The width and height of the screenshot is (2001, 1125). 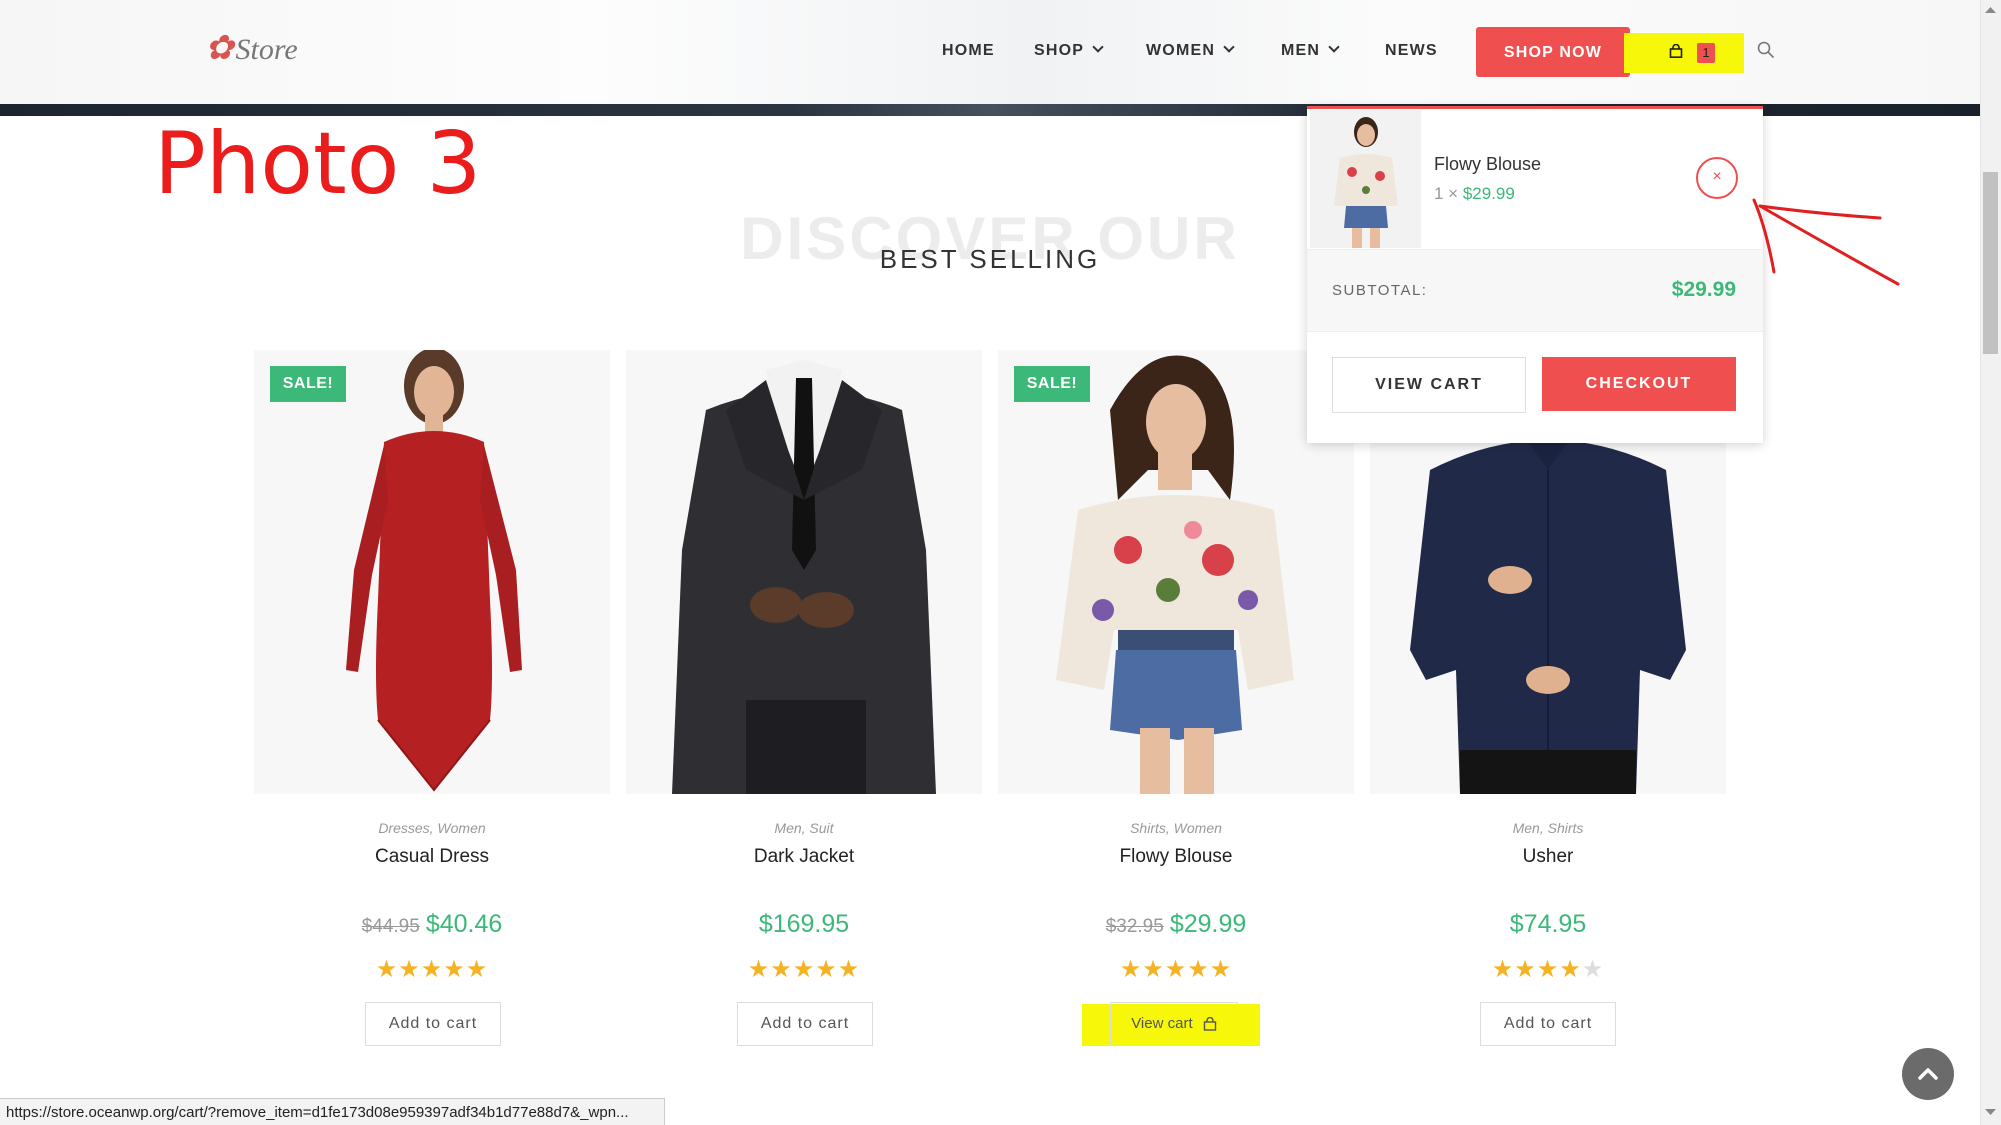 I want to click on subtotal-label: SUBTOTAL:, so click(x=1380, y=290).